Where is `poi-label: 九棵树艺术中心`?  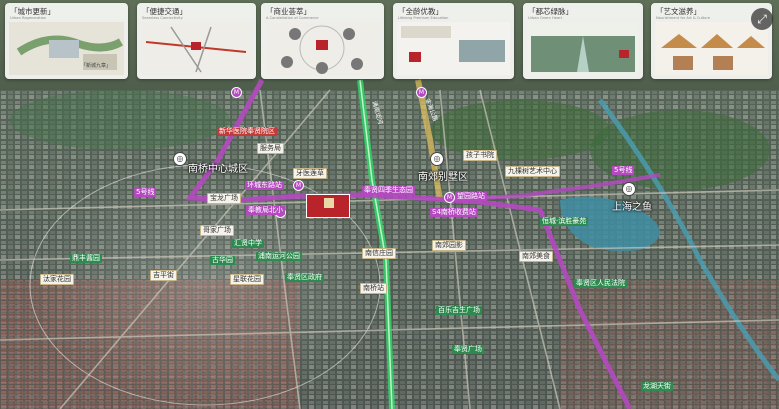
poi-label: 九棵树艺术中心 is located at coordinates (532, 171).